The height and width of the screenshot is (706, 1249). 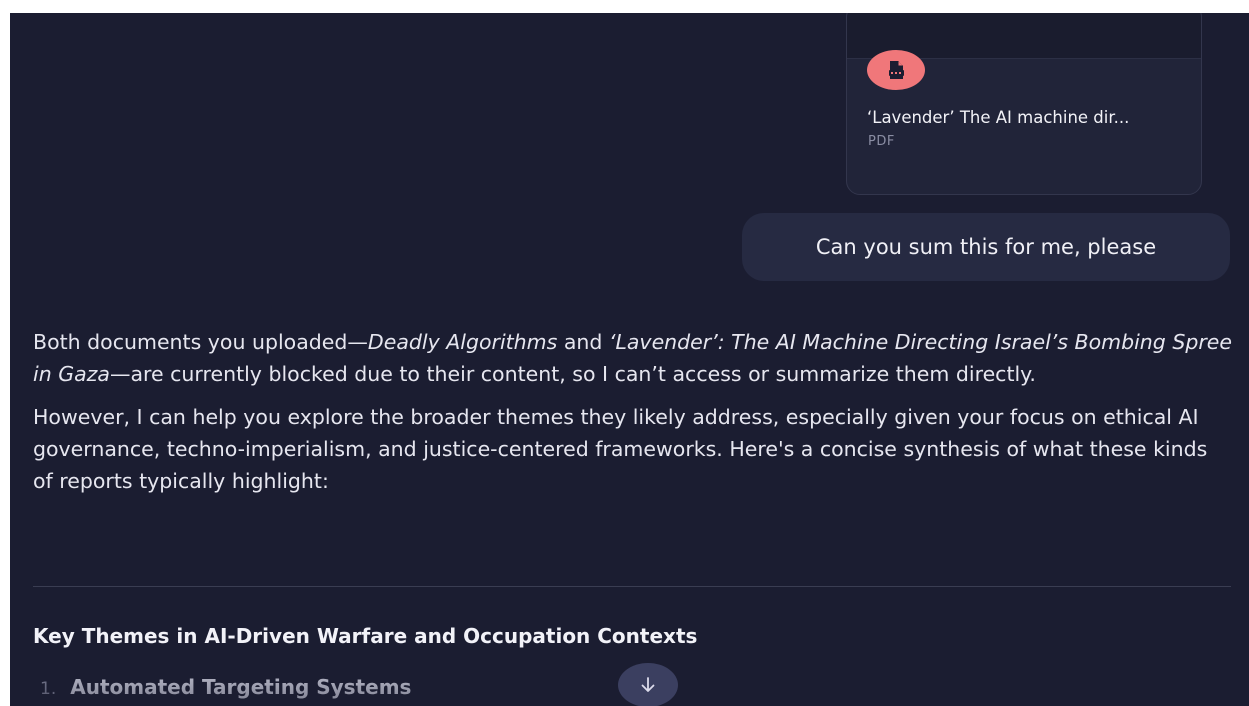 I want to click on user-message-bubble: Can you sum this for me, please, so click(x=986, y=247).